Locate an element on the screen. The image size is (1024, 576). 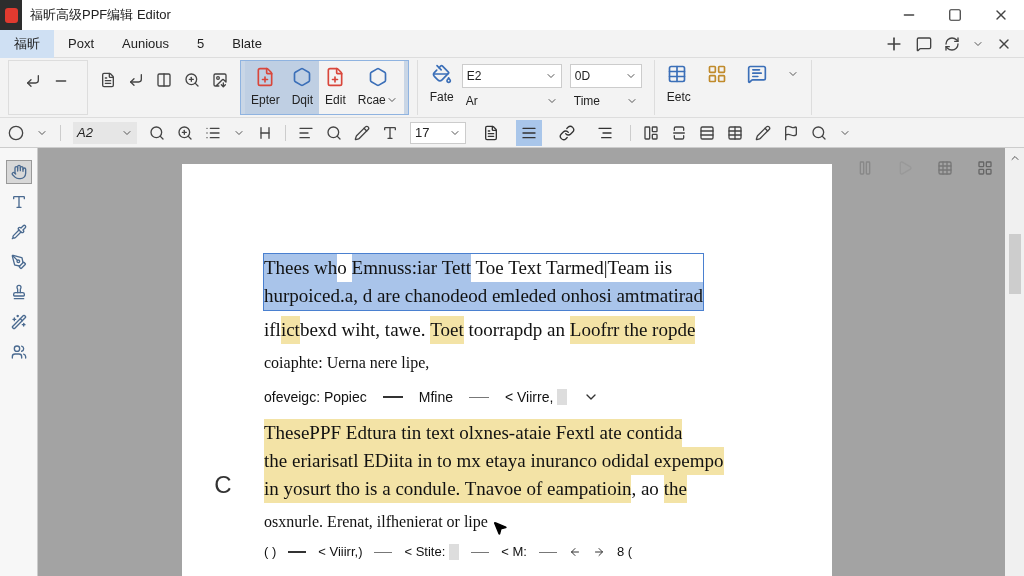
document-text: tin text olxnes-ataie Fextl ate contida is located at coordinates (542, 433).